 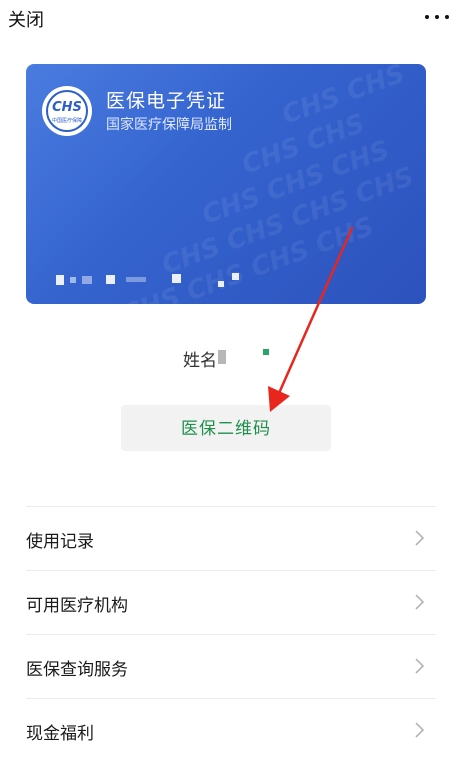 I want to click on top-bar: 关闭, so click(x=230, y=20).